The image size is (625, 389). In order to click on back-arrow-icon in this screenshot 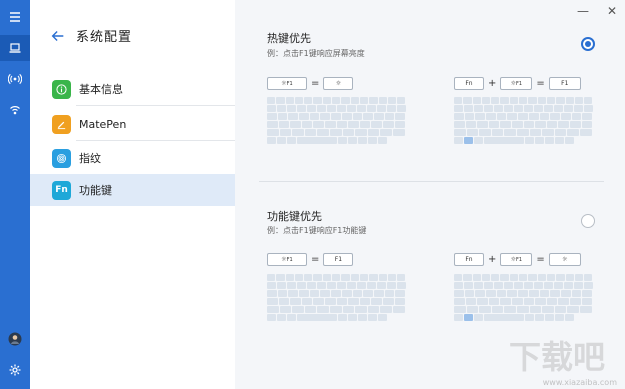, I will do `click(59, 36)`.